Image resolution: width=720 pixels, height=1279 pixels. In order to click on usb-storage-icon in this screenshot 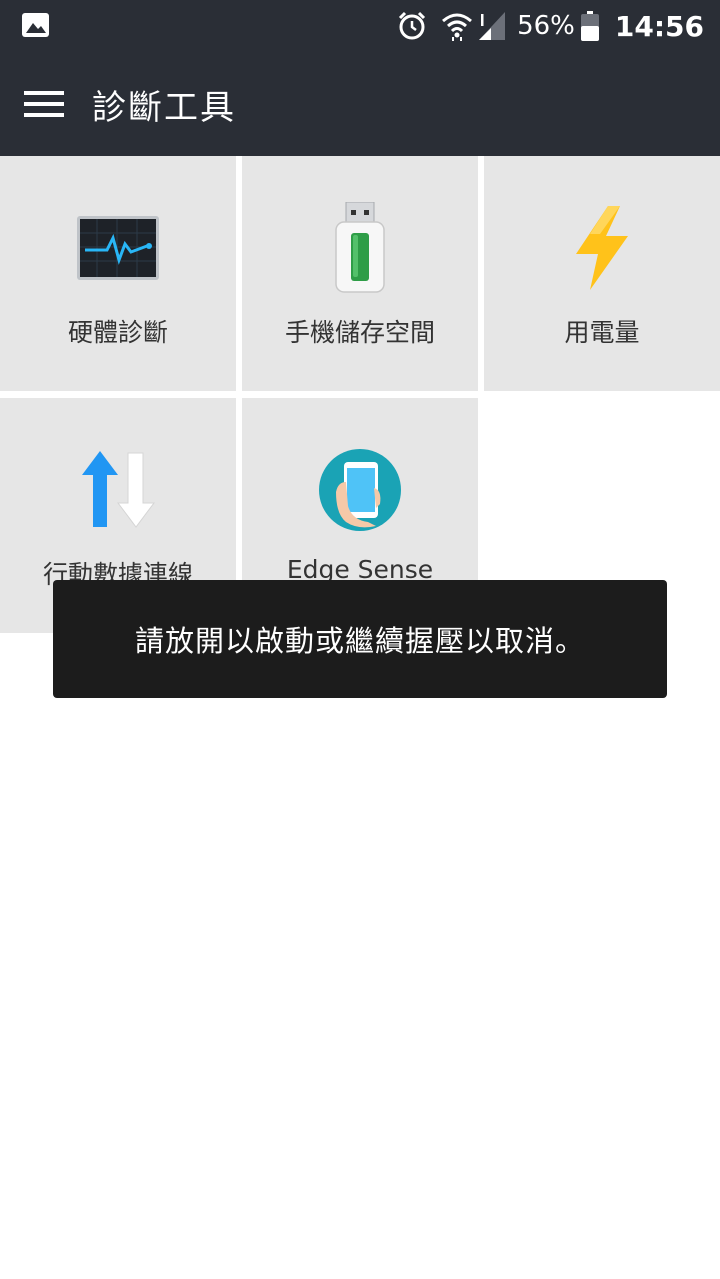, I will do `click(360, 247)`.